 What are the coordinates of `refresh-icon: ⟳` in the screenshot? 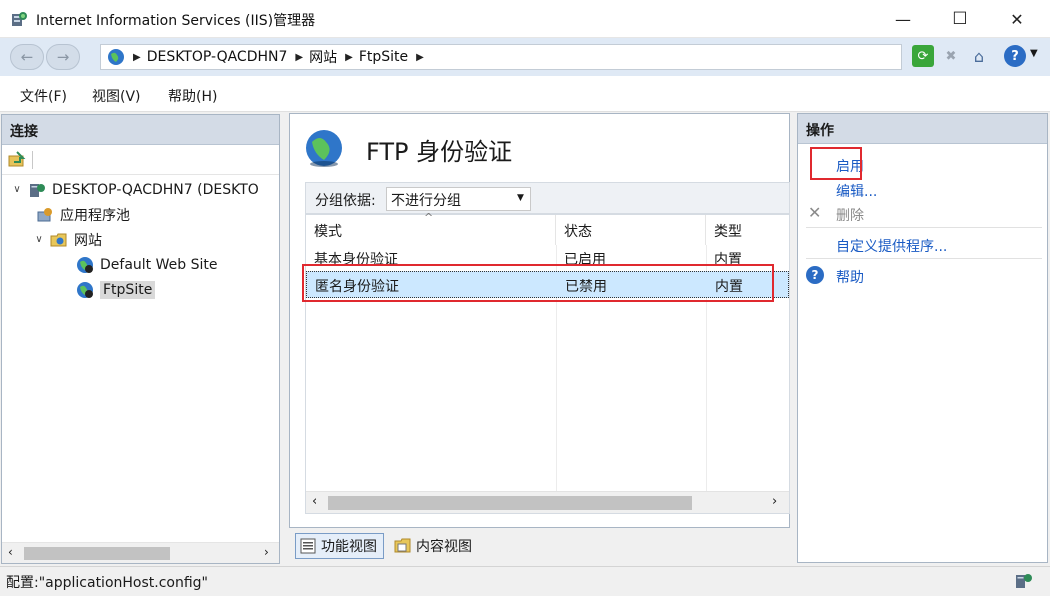 It's located at (923, 56).